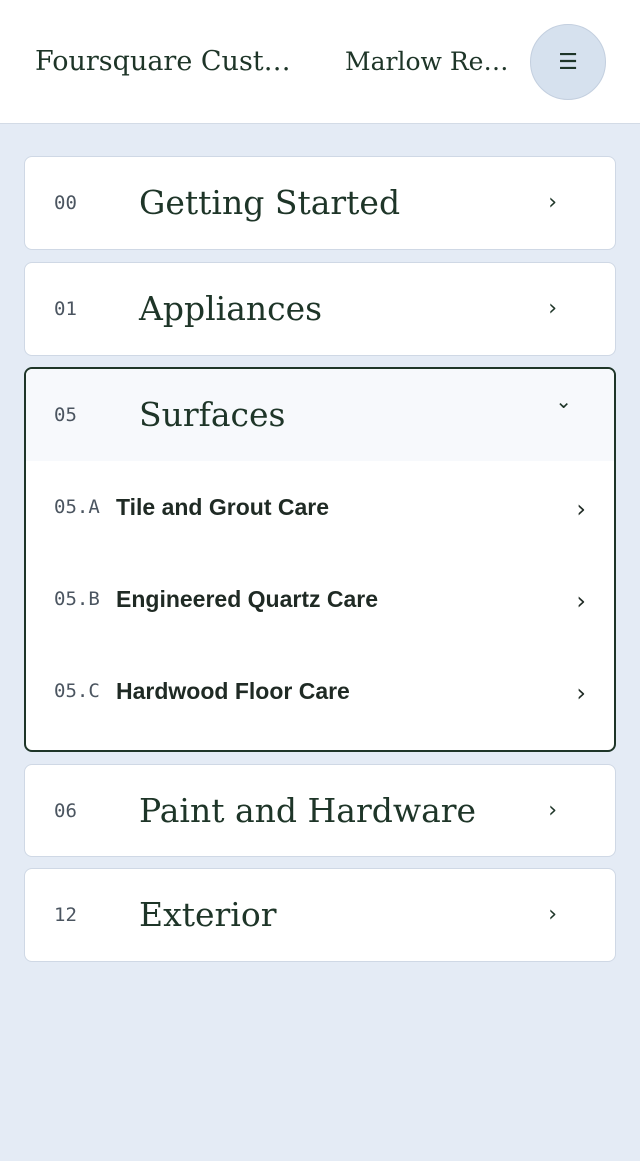  I want to click on section-exterior: 12 Exterior ›, so click(320, 915).